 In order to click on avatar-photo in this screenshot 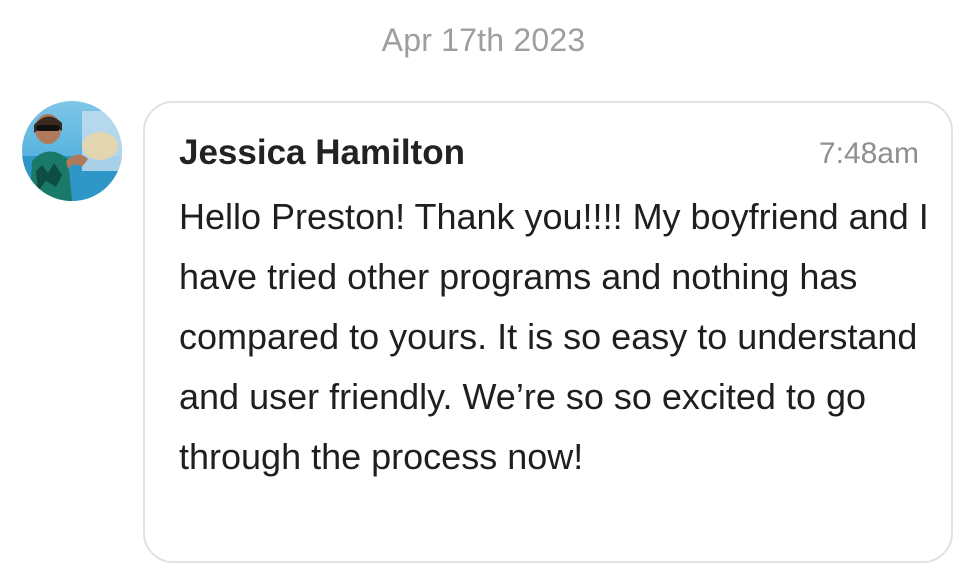, I will do `click(72, 151)`.